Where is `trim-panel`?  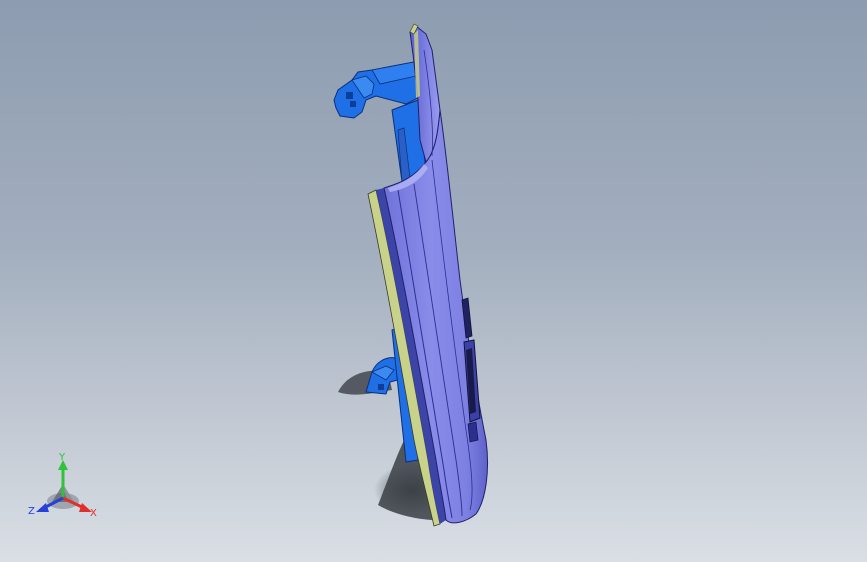
trim-panel is located at coordinates (428, 275).